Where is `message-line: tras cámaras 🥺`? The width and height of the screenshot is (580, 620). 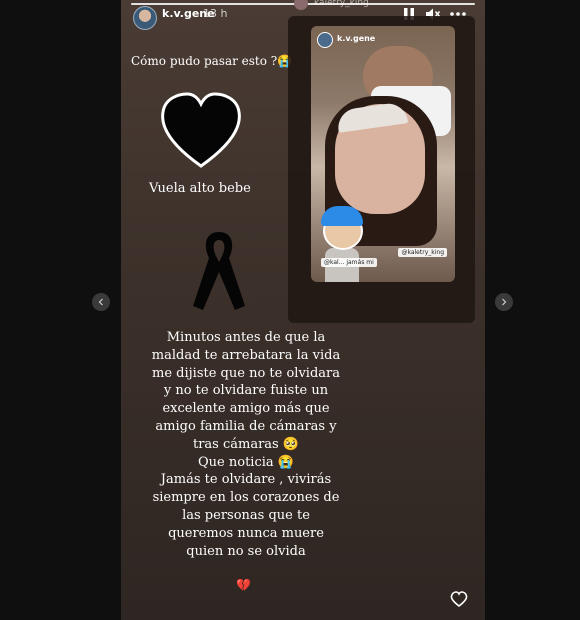 message-line: tras cámaras 🥺 is located at coordinates (246, 444).